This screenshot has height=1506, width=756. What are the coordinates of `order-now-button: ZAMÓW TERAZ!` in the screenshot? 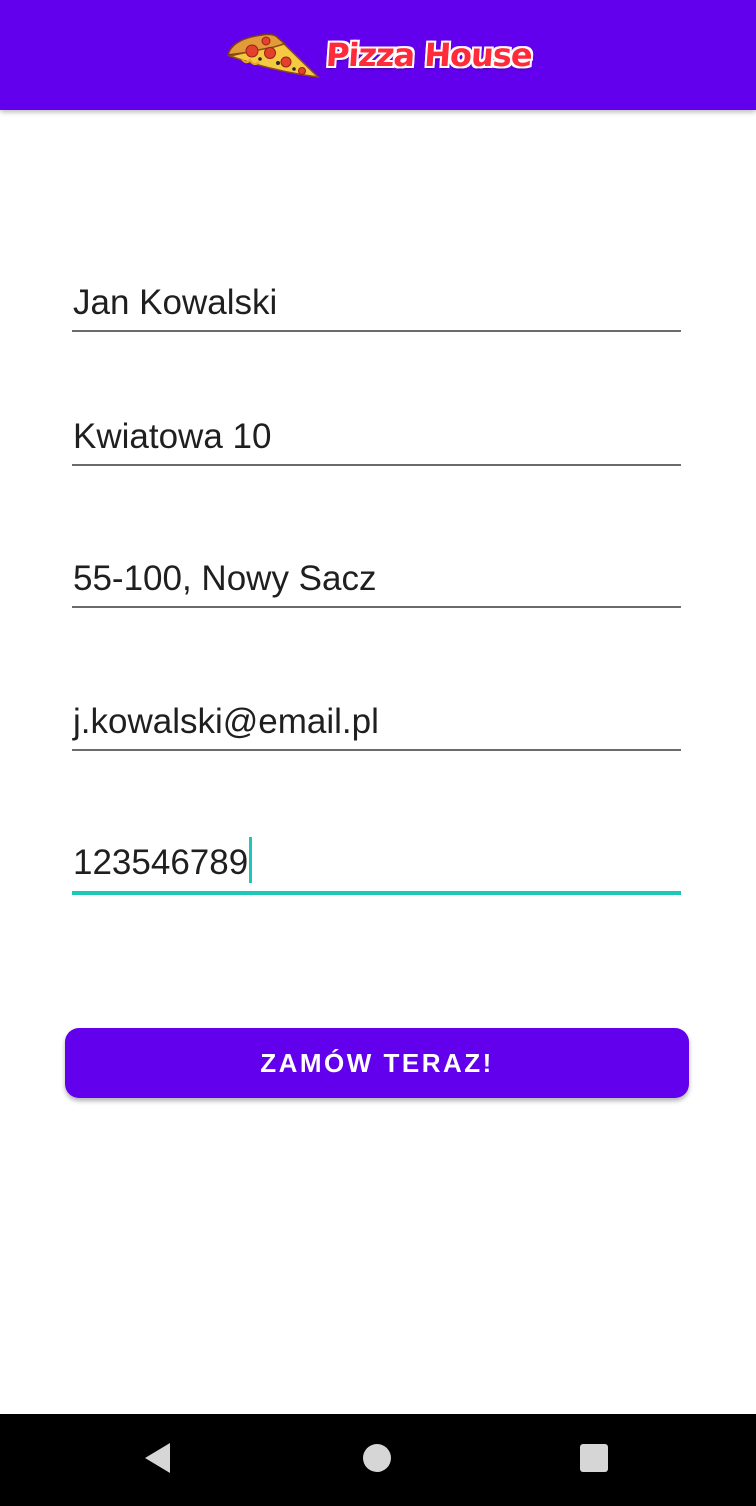 It's located at (377, 1063).